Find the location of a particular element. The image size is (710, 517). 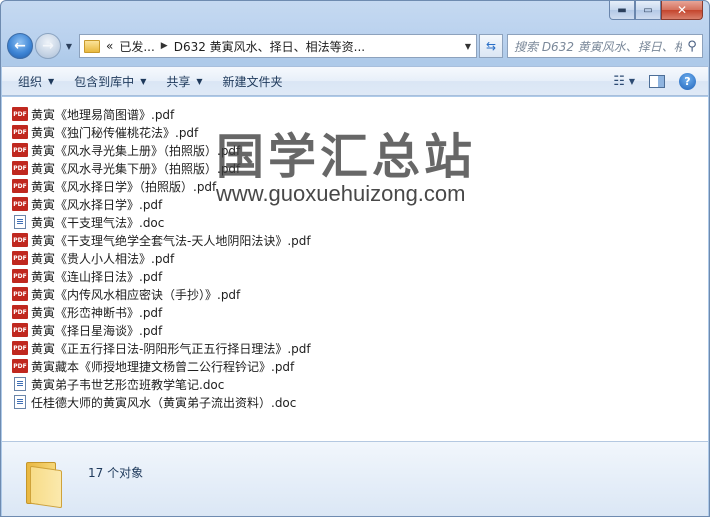

file-item: 任桂德大师的黄寅风水（黄寅弟子流出资料）.doc is located at coordinates (360, 402).